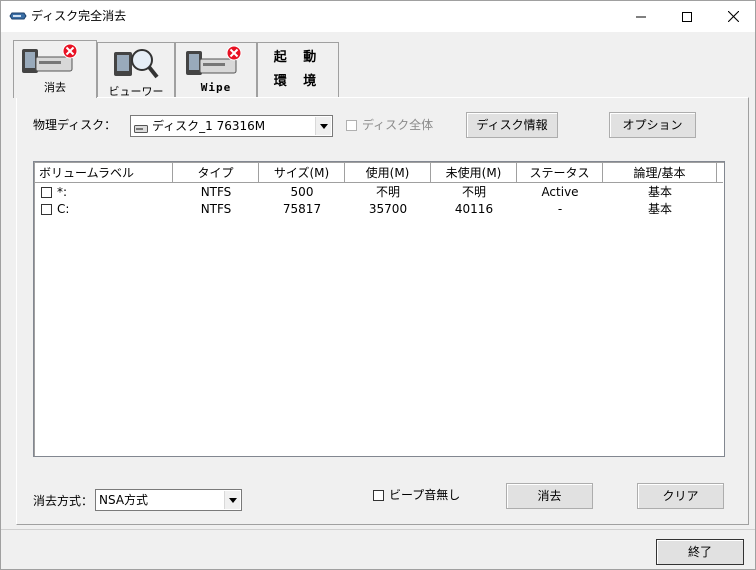  I want to click on physical-disk-value: ディスク_1 76316M, so click(209, 126).